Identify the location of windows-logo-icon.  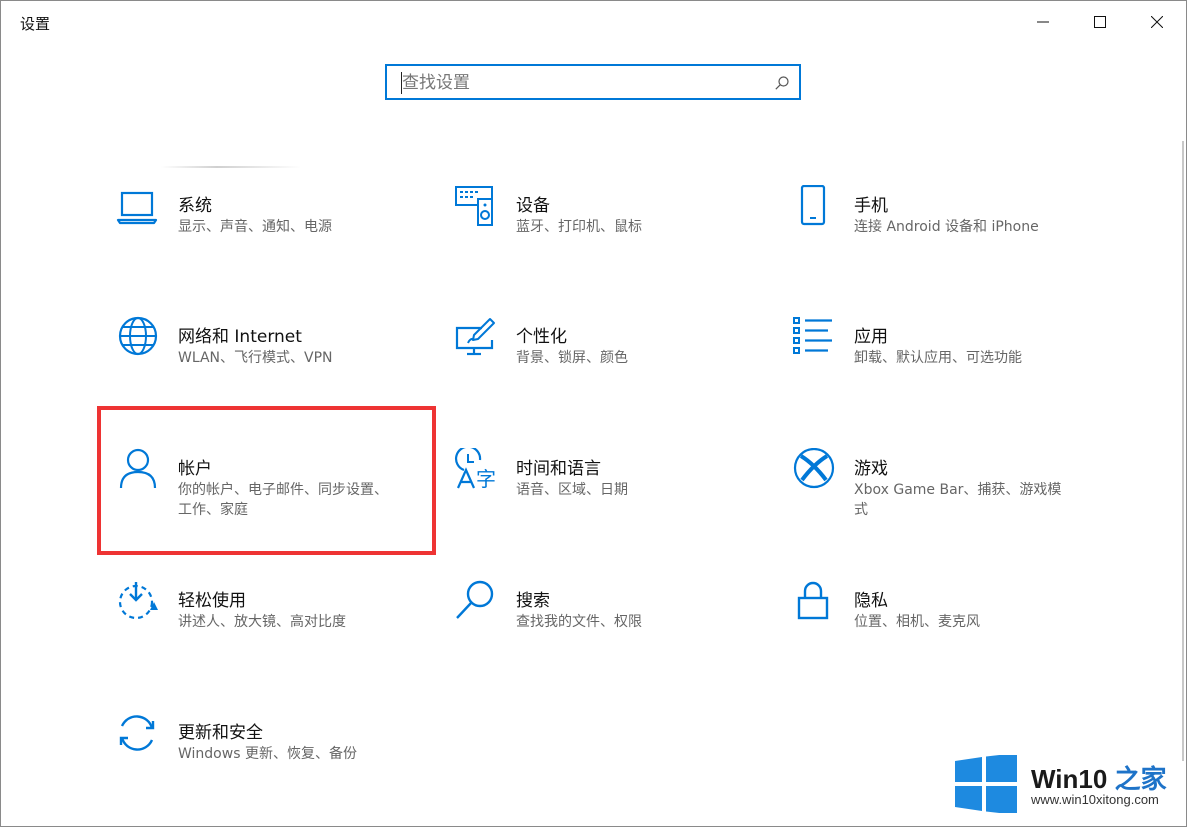
(986, 784).